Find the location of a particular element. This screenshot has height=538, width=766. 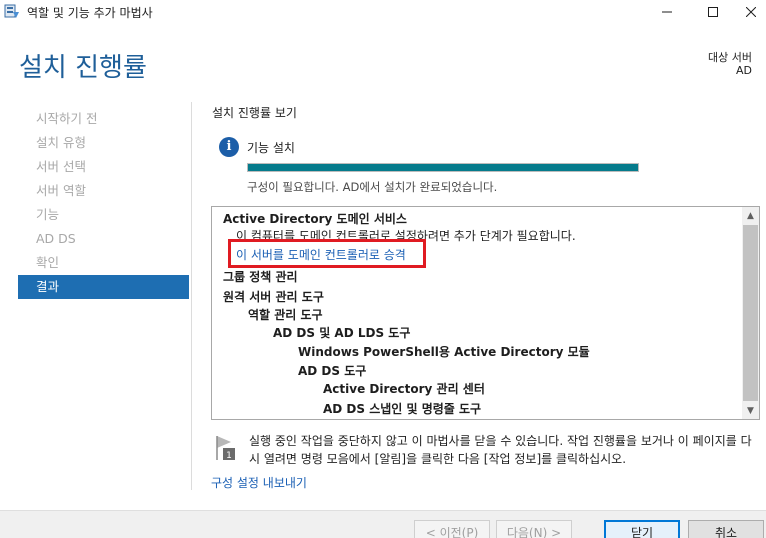

results-scrollbar: ▲ ▼ is located at coordinates (750, 313).